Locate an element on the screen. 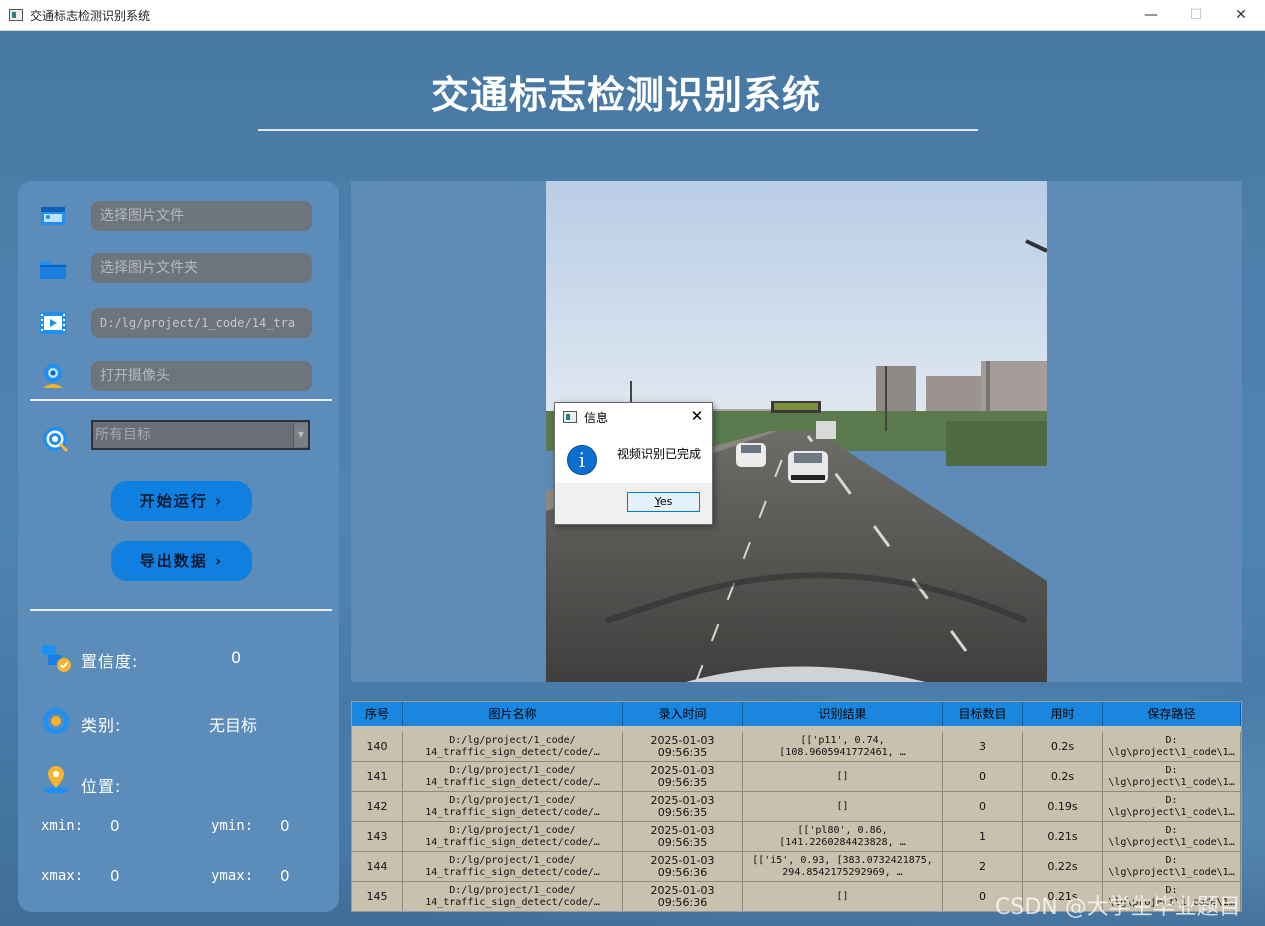 Image resolution: width=1265 pixels, height=926 pixels. video-file-input: D:/lg/project/1_code/14_tra is located at coordinates (201, 323).